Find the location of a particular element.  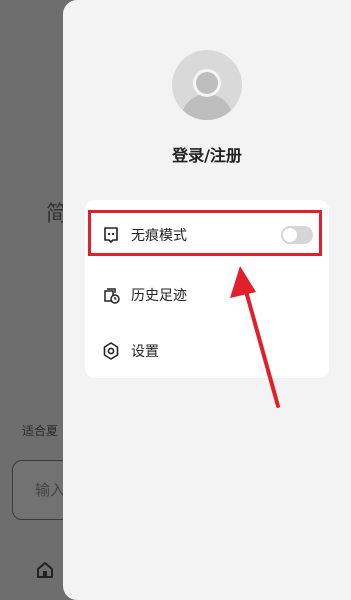

toggle-knob is located at coordinates (290, 235).